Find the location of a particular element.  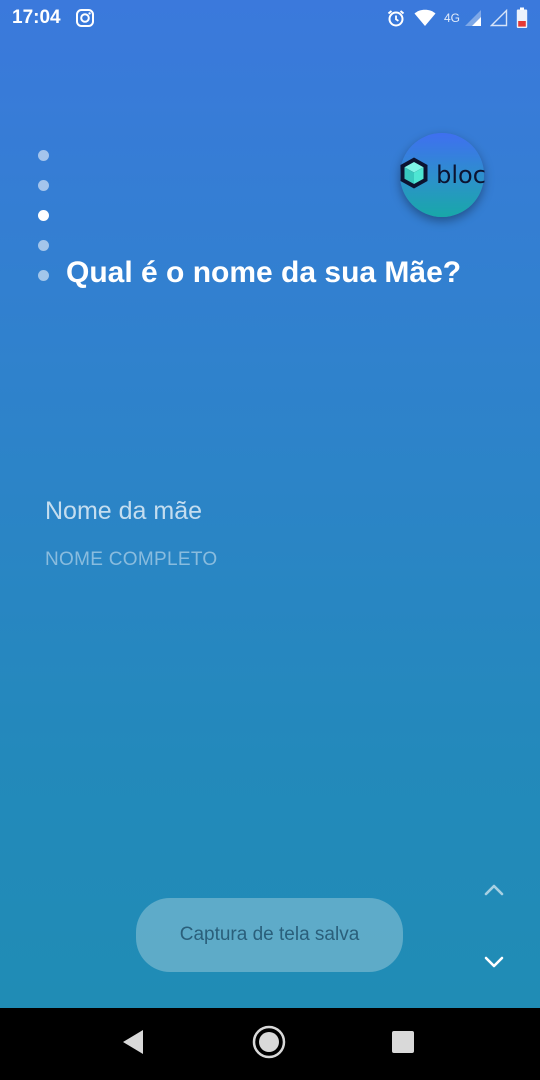

status-time: 17:04 is located at coordinates (36, 17).